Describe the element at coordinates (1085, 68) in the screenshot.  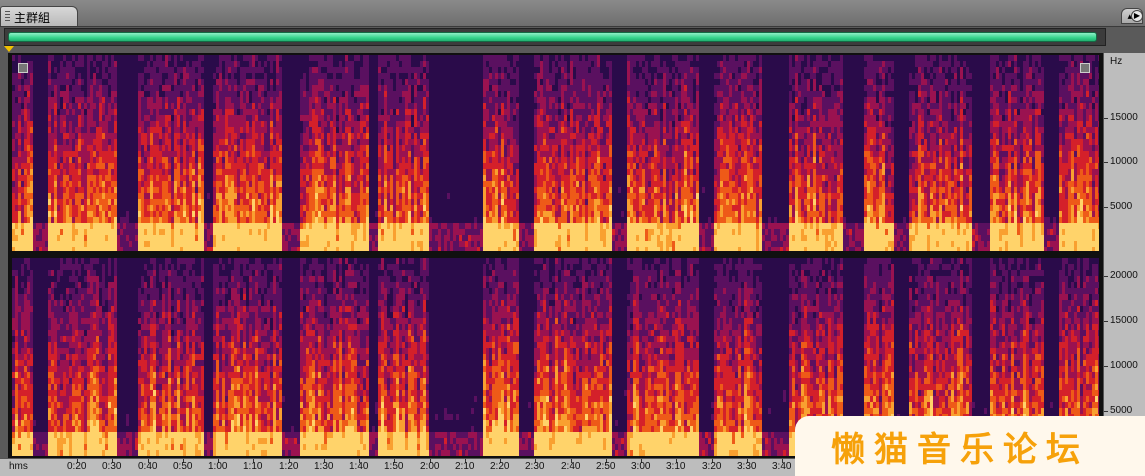
I see `zoom-handle-right-icon` at that location.